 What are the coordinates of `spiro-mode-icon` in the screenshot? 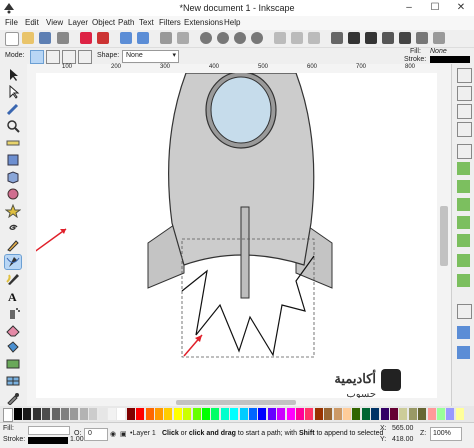 It's located at (53, 57).